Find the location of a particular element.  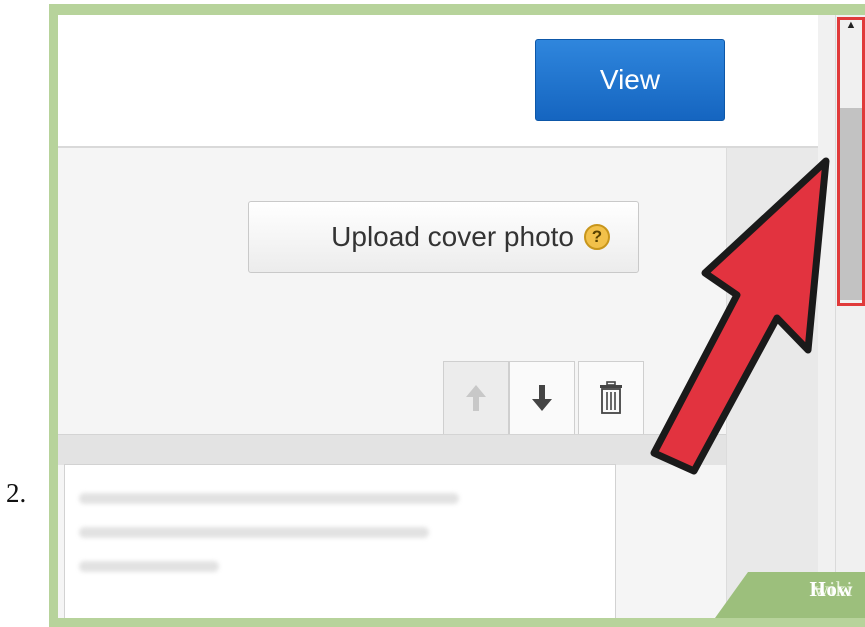

upload-cover-photo-label: Upload cover photo is located at coordinates (452, 236).